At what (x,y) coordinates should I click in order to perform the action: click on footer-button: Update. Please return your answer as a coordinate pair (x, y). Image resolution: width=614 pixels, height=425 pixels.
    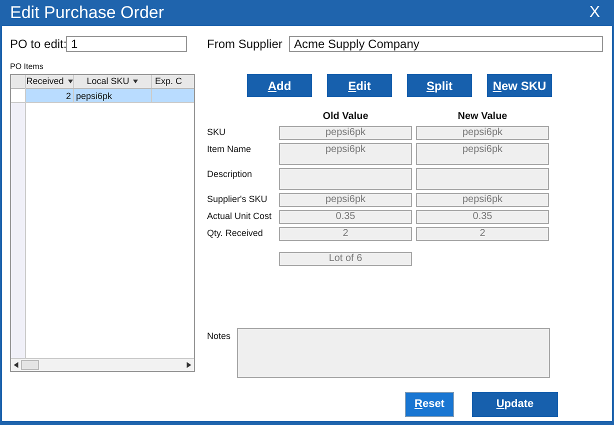
    Looking at the image, I should click on (515, 404).